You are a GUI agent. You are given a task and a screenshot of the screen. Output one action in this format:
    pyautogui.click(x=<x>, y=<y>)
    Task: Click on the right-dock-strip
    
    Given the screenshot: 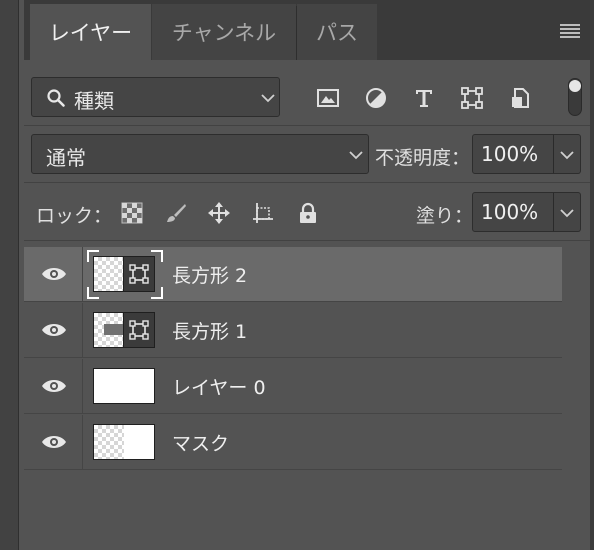 What is the action you would take?
    pyautogui.click(x=592, y=275)
    